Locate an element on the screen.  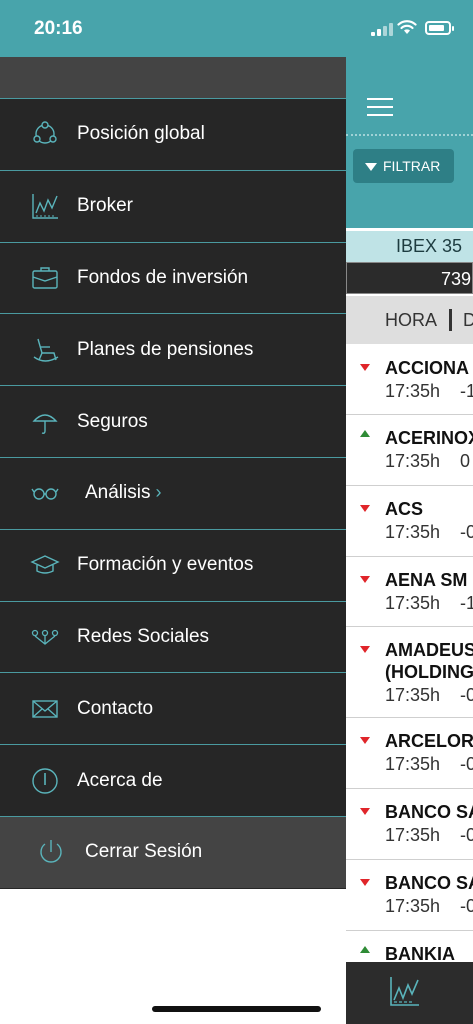
battery-icon is located at coordinates (439, 28).